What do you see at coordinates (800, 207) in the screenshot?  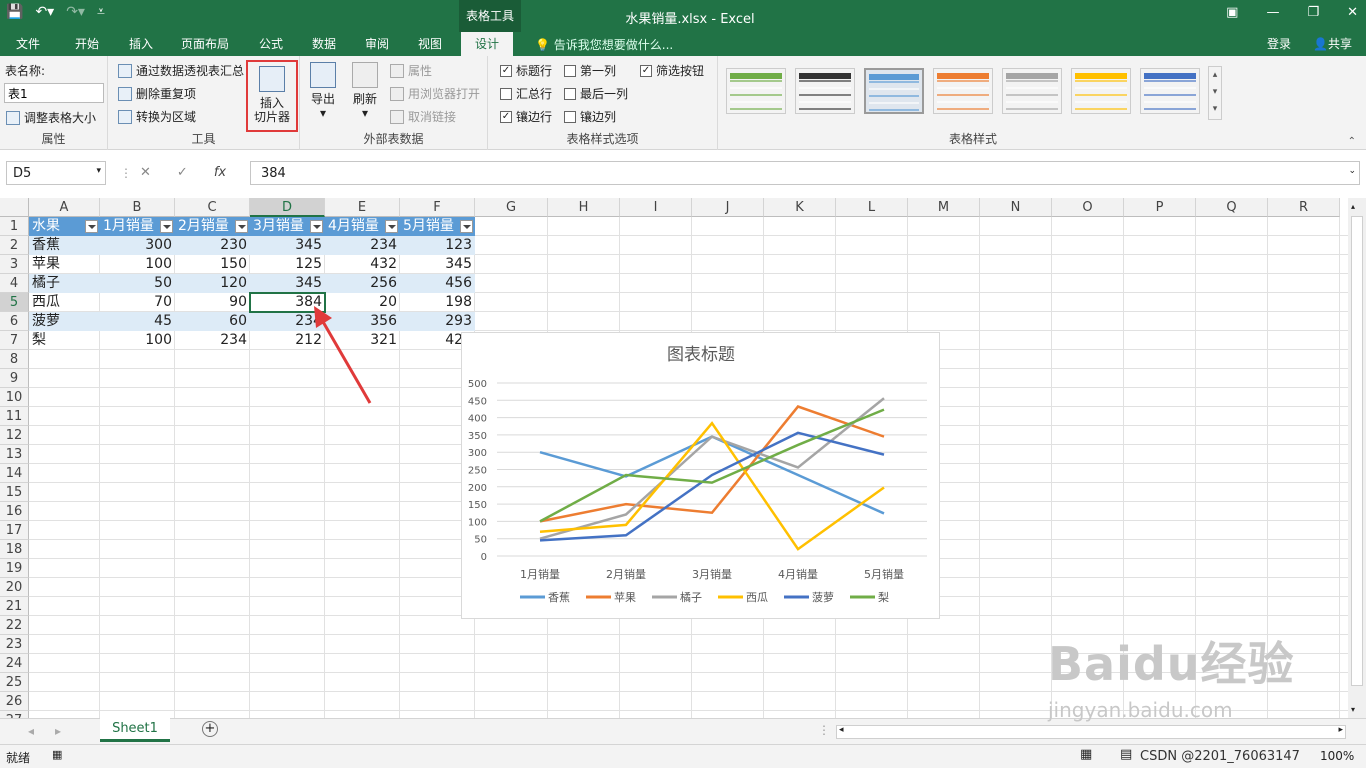 I see `column-header-k: K` at bounding box center [800, 207].